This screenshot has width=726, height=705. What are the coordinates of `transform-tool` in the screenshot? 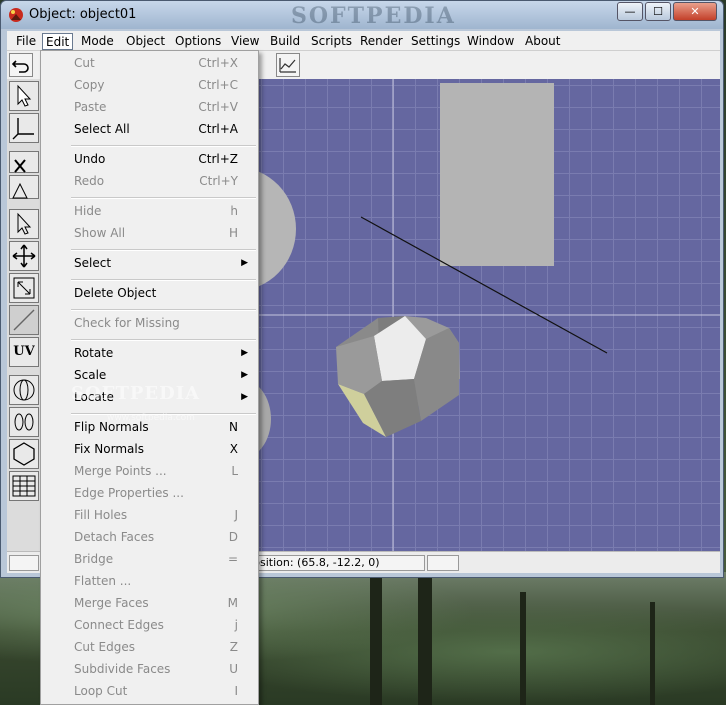 It's located at (24, 187).